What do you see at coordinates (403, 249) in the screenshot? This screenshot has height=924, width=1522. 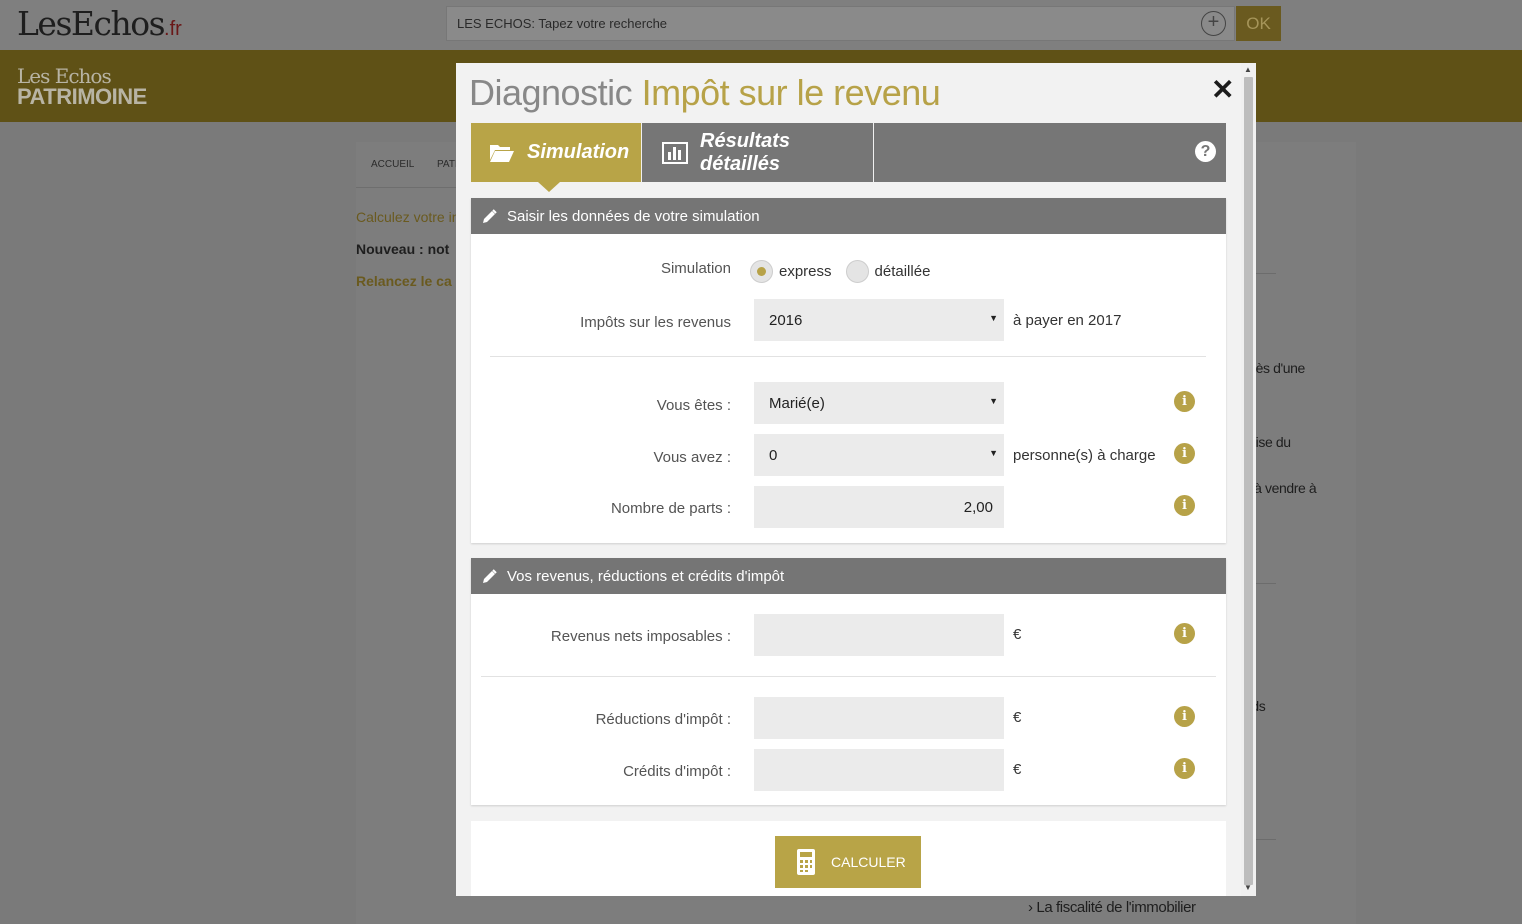 I see `intro-bold-text: Nouveau : not` at bounding box center [403, 249].